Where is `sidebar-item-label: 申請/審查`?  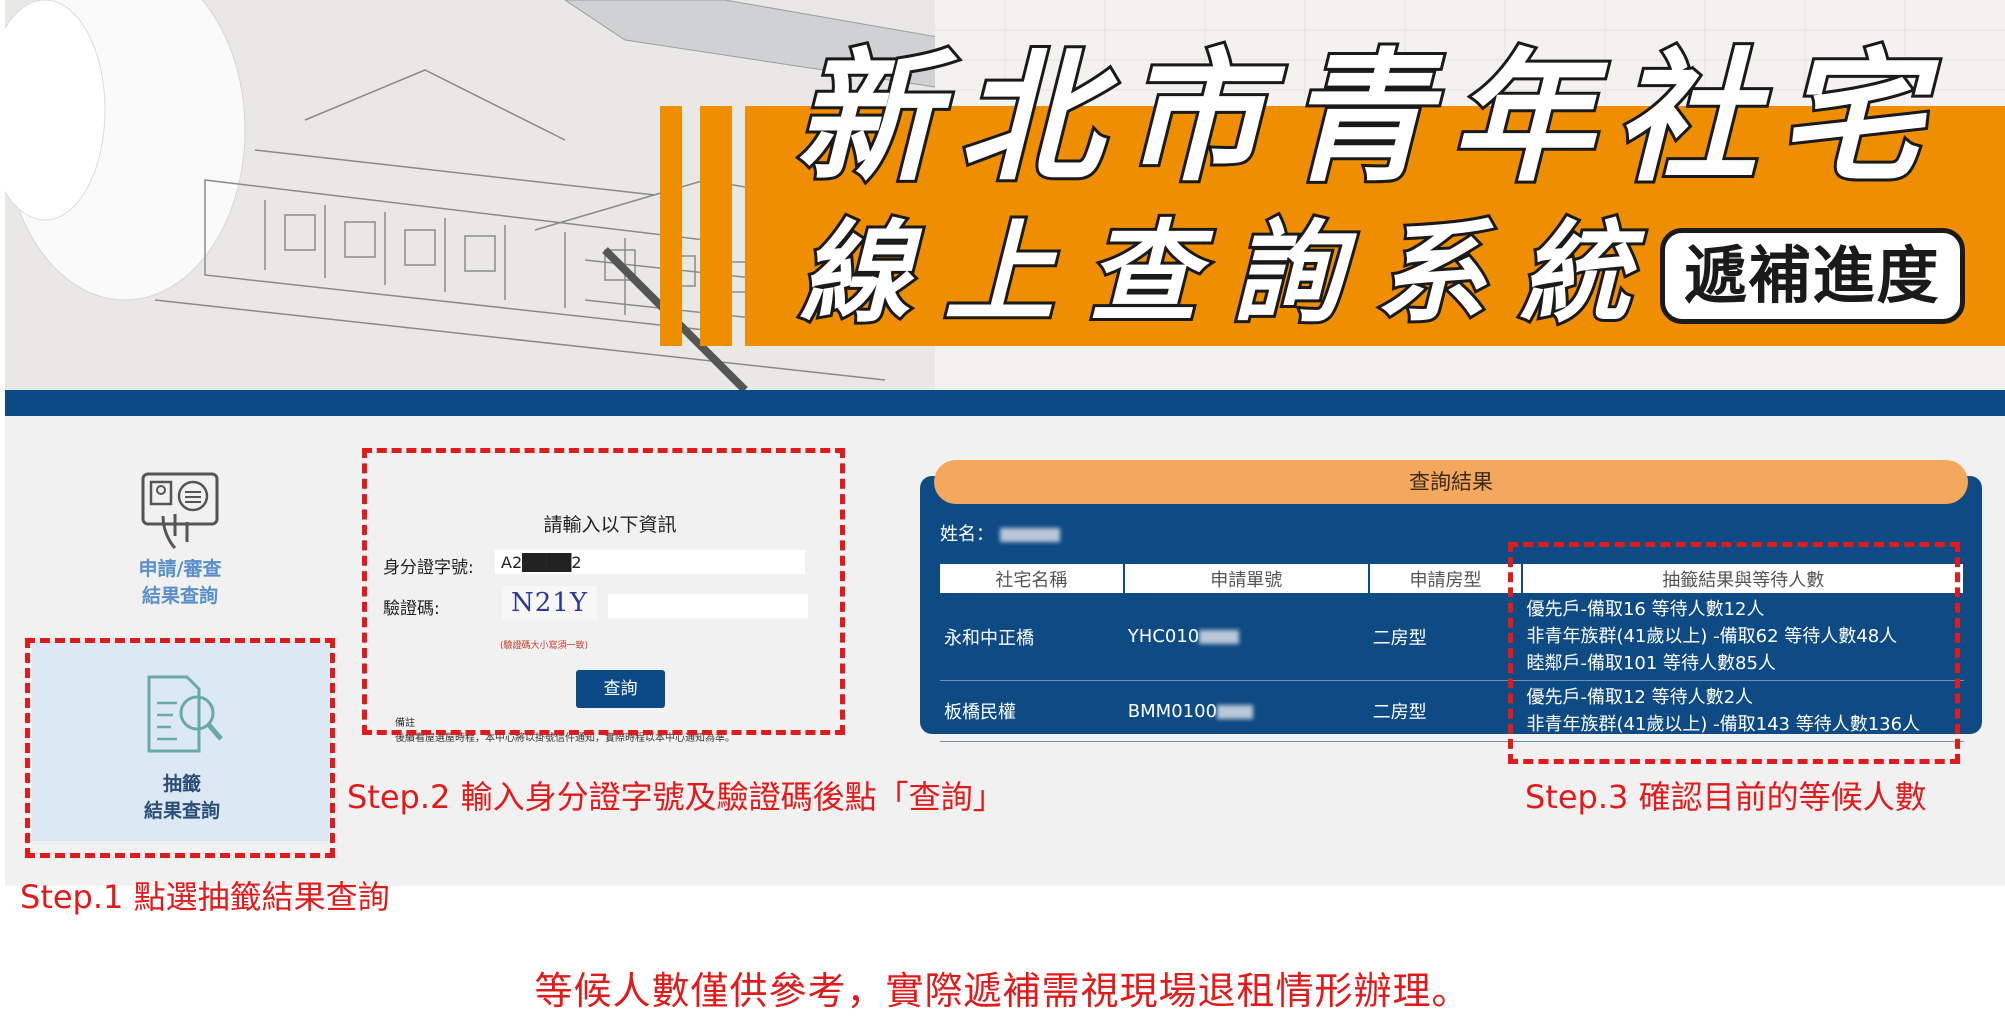
sidebar-item-label: 申請/審查 is located at coordinates (180, 569).